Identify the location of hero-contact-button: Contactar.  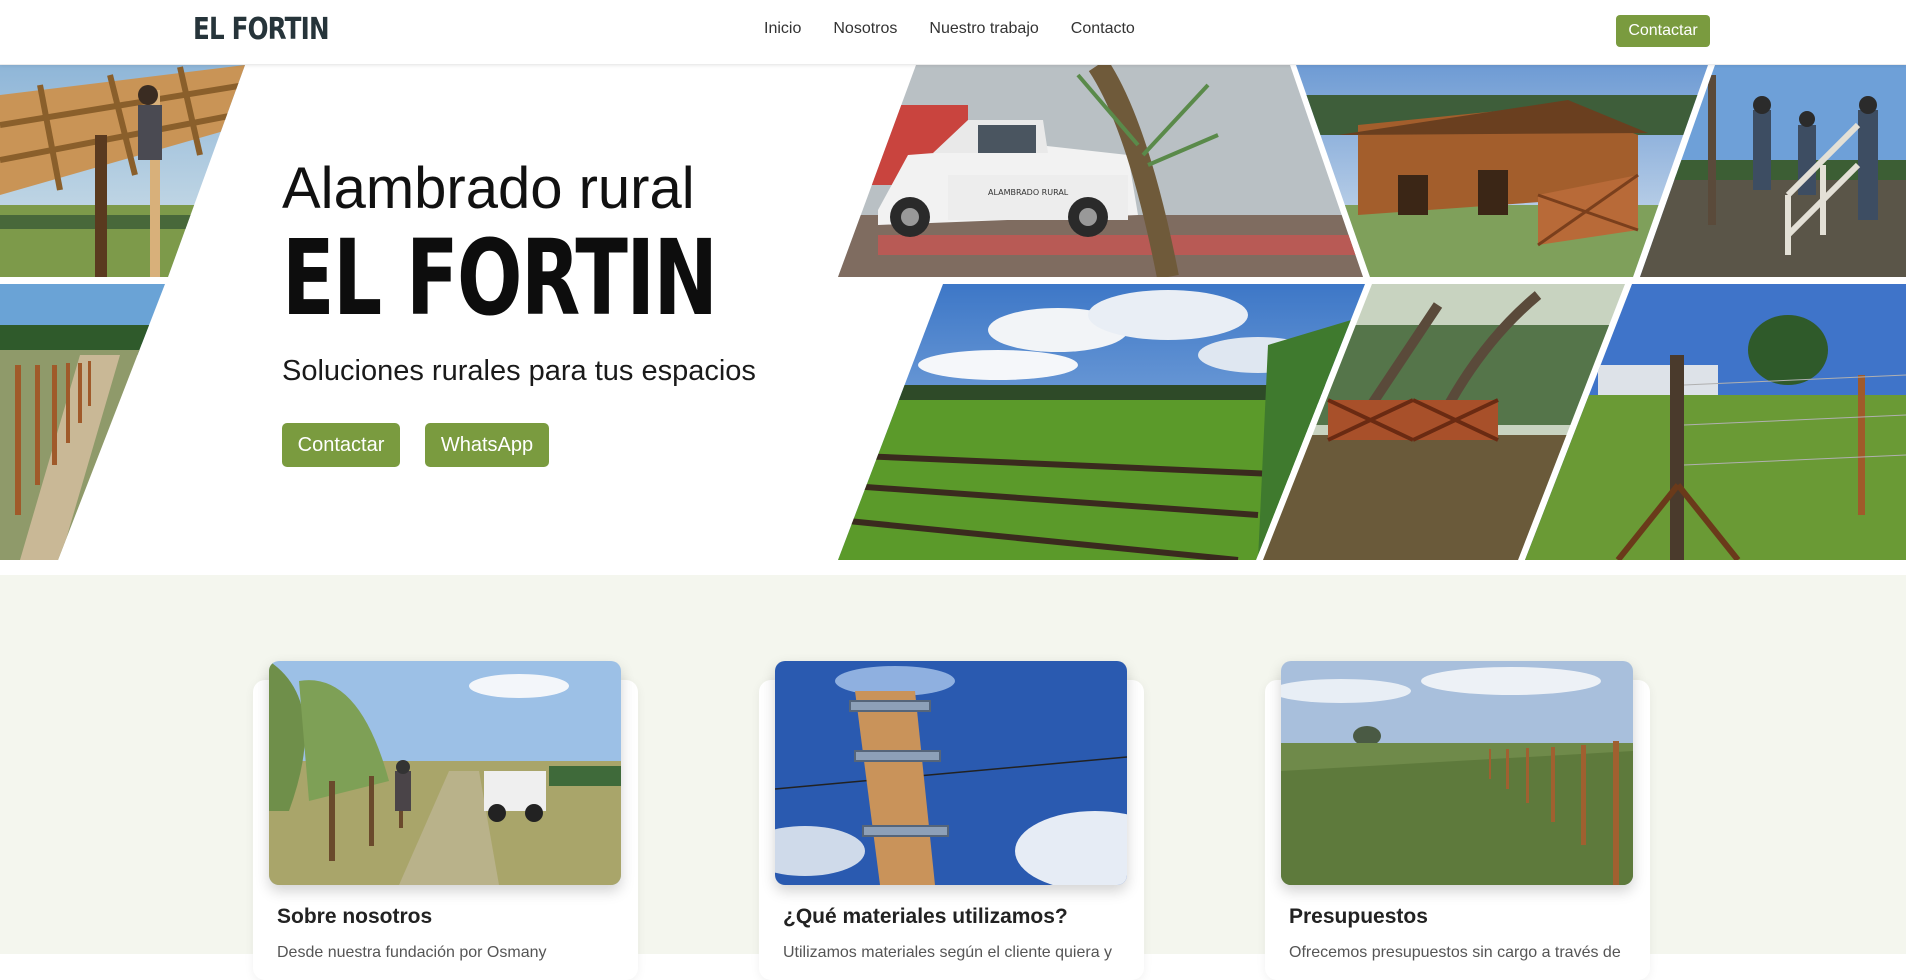
(341, 445).